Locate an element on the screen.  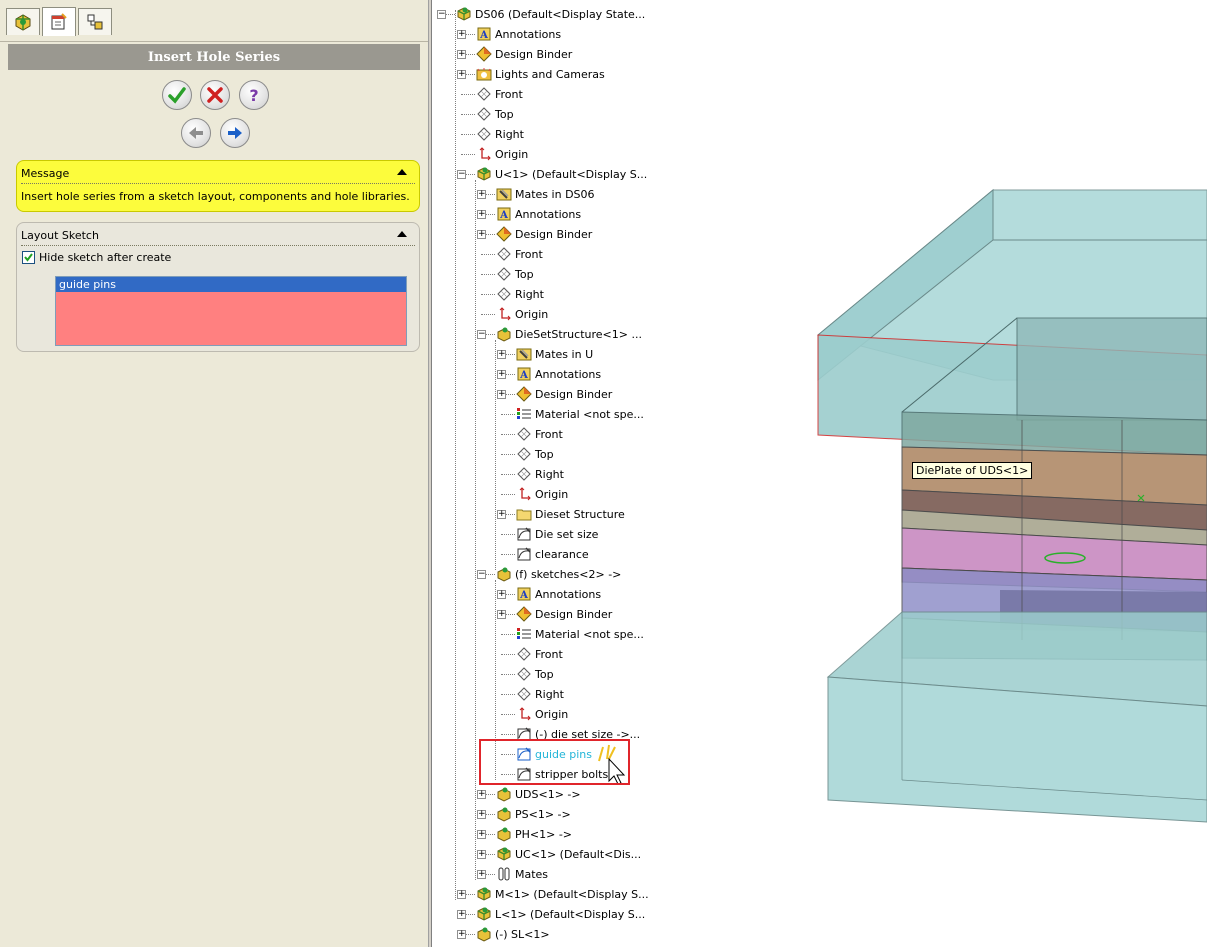
message-title: Message is located at coordinates (45, 173).